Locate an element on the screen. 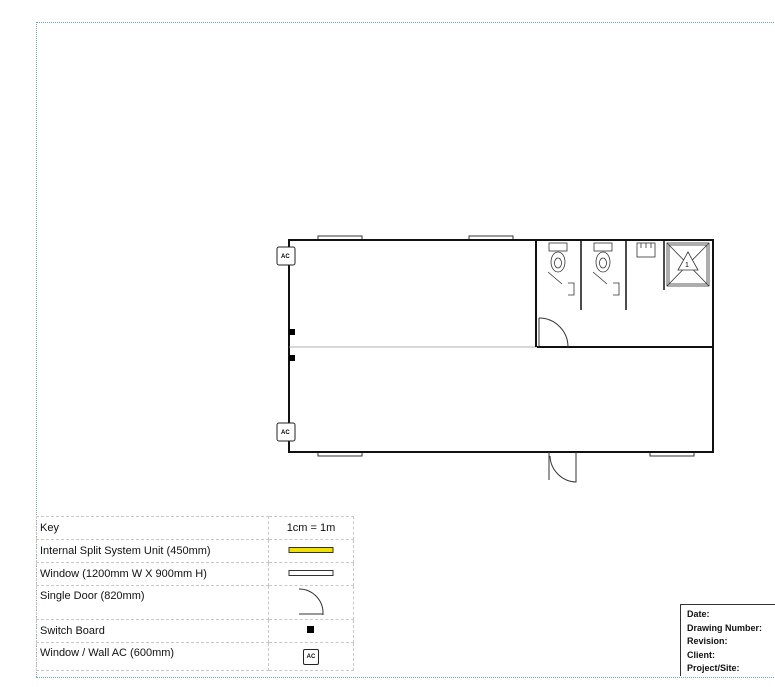  key-label-split-unit: Internal Split System Unit (450mm) is located at coordinates (152, 551).